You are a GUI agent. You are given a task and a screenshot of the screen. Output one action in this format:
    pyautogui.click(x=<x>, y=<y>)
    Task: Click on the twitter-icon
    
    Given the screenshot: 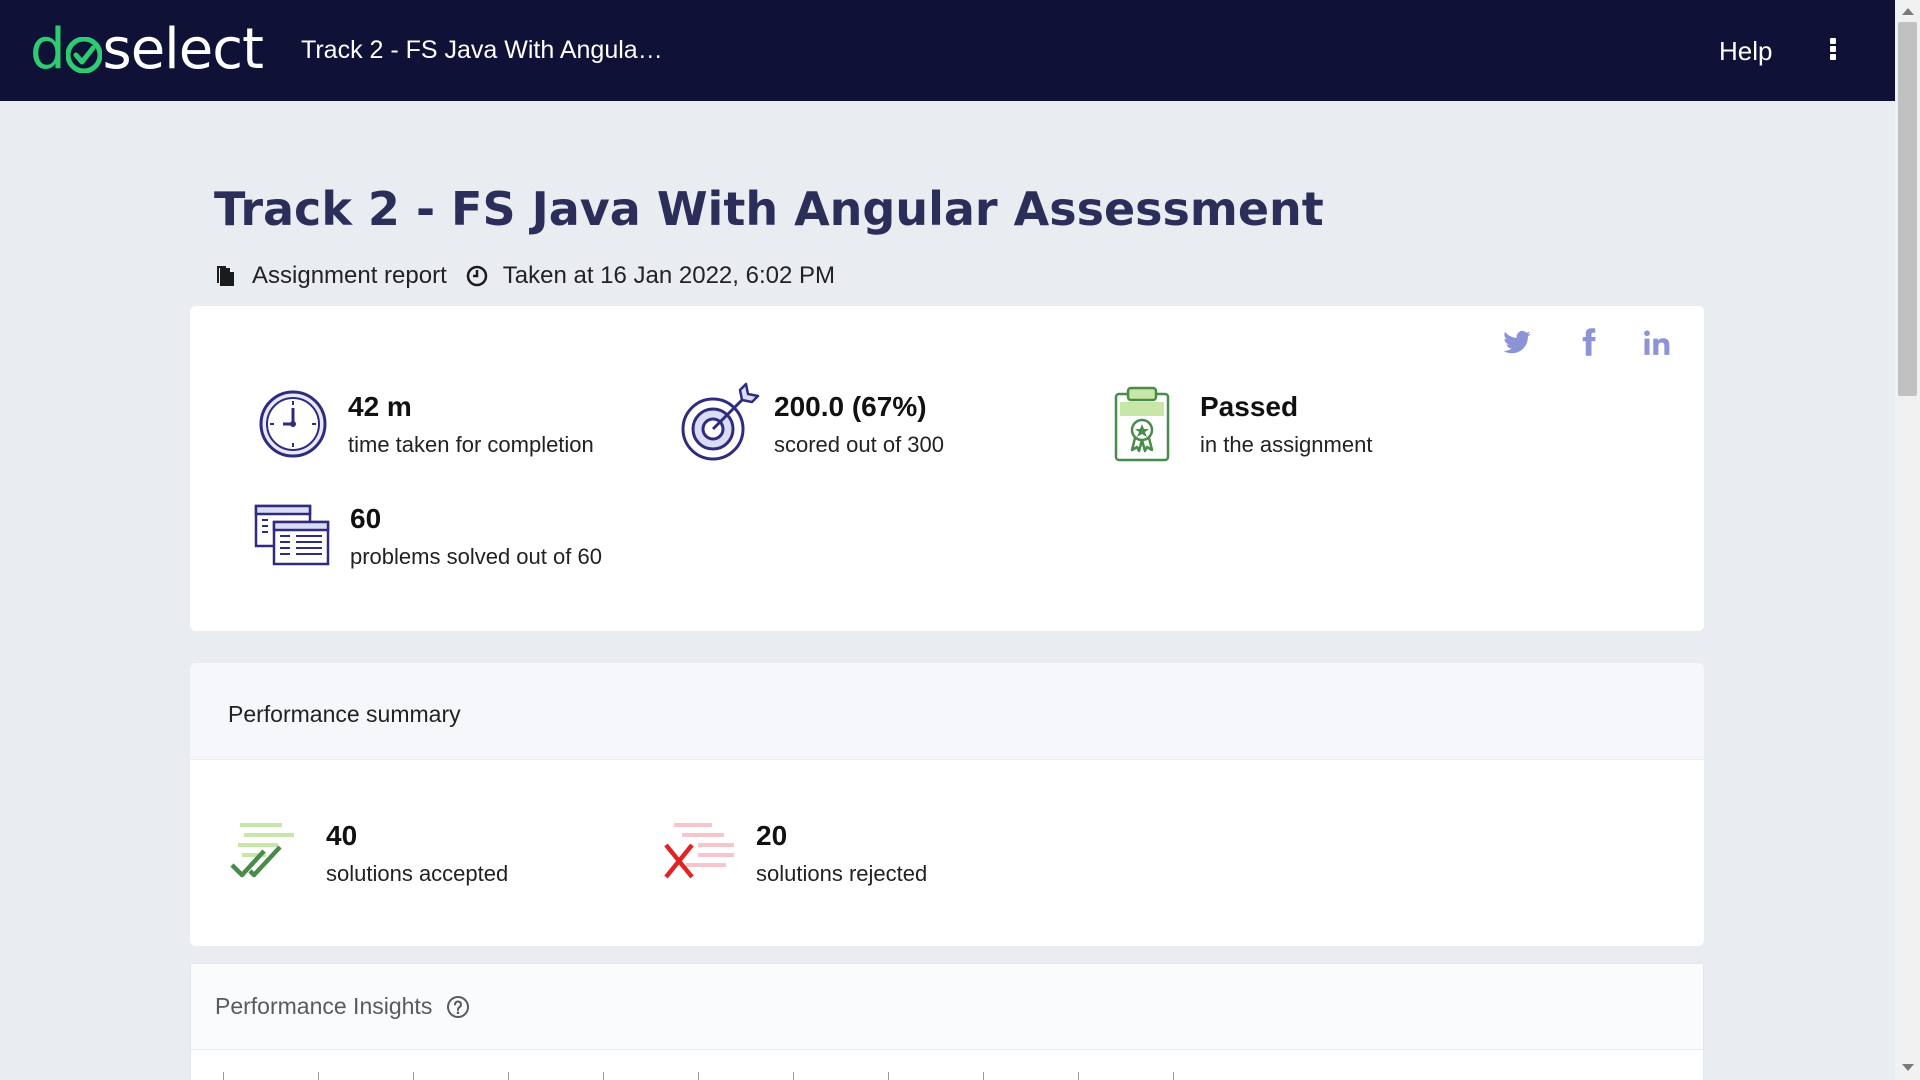 What is the action you would take?
    pyautogui.click(x=1517, y=343)
    